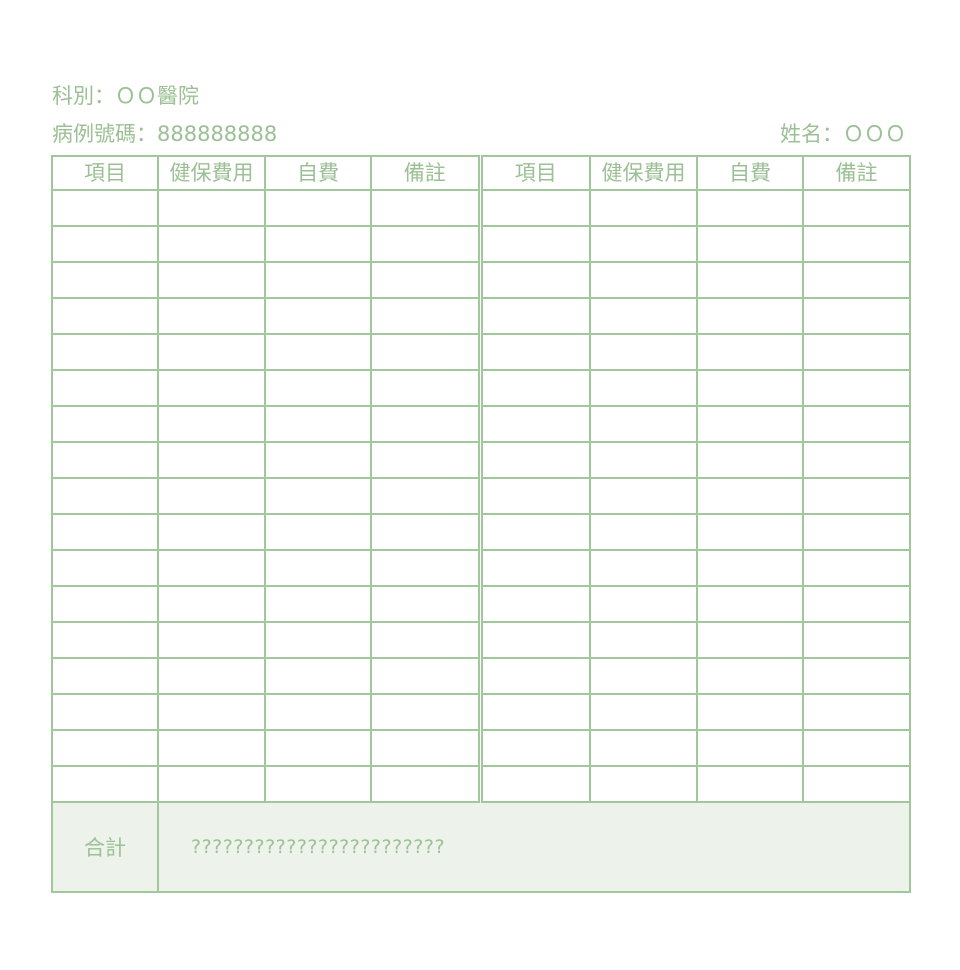 The image size is (960, 970). I want to click on total-value: ????????????????????????, so click(534, 847).